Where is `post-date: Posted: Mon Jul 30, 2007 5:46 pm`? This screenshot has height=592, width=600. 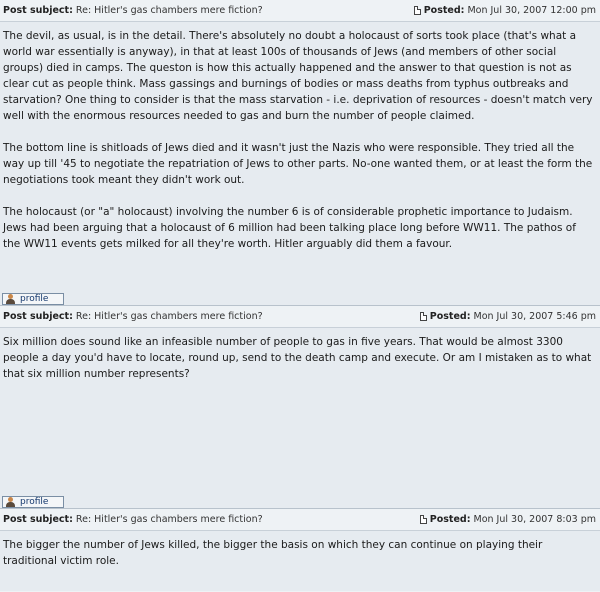
post-date: Posted: Mon Jul 30, 2007 5:46 pm is located at coordinates (508, 316).